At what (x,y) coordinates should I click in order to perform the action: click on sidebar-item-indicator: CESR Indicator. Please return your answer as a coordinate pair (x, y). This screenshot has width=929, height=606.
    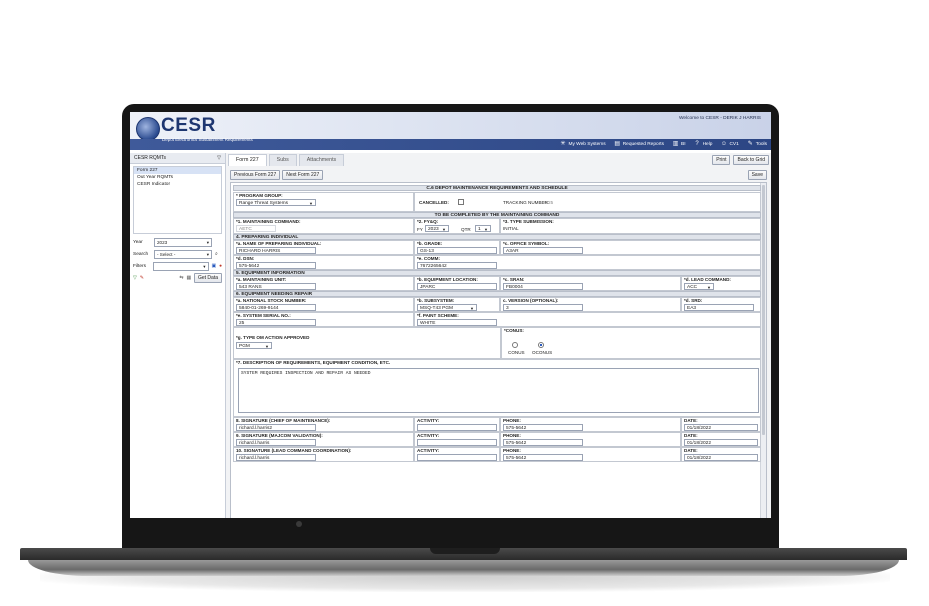
    Looking at the image, I should click on (177, 184).